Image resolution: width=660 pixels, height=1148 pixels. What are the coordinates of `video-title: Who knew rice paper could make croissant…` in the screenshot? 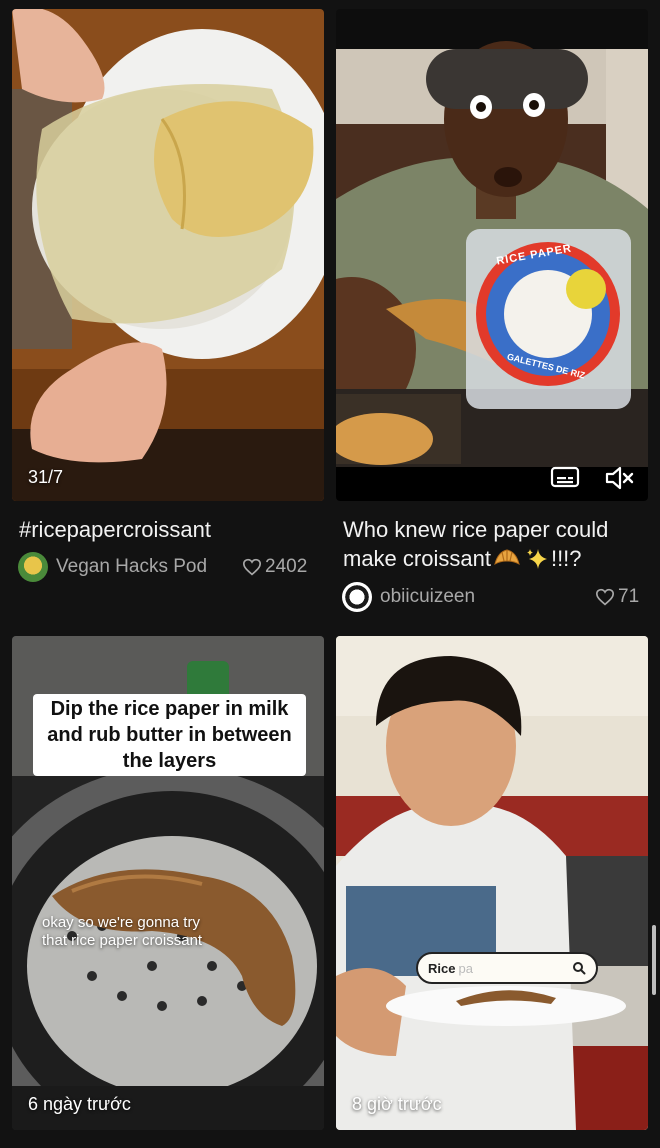 It's located at (498, 544).